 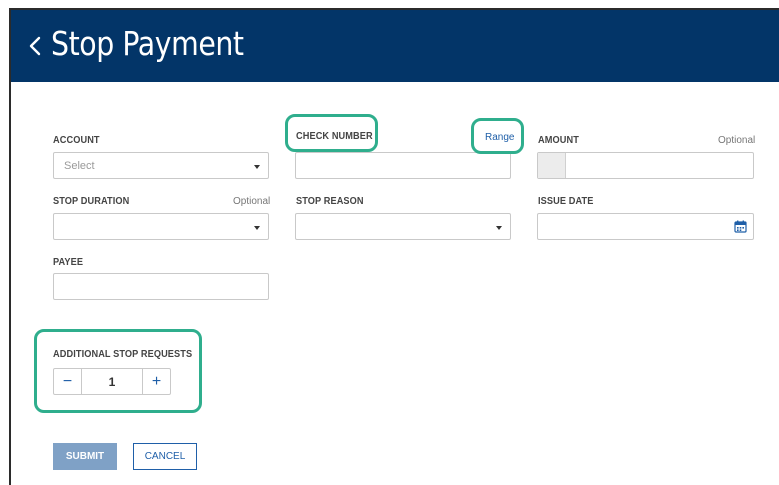 I want to click on payee-input, so click(x=161, y=286).